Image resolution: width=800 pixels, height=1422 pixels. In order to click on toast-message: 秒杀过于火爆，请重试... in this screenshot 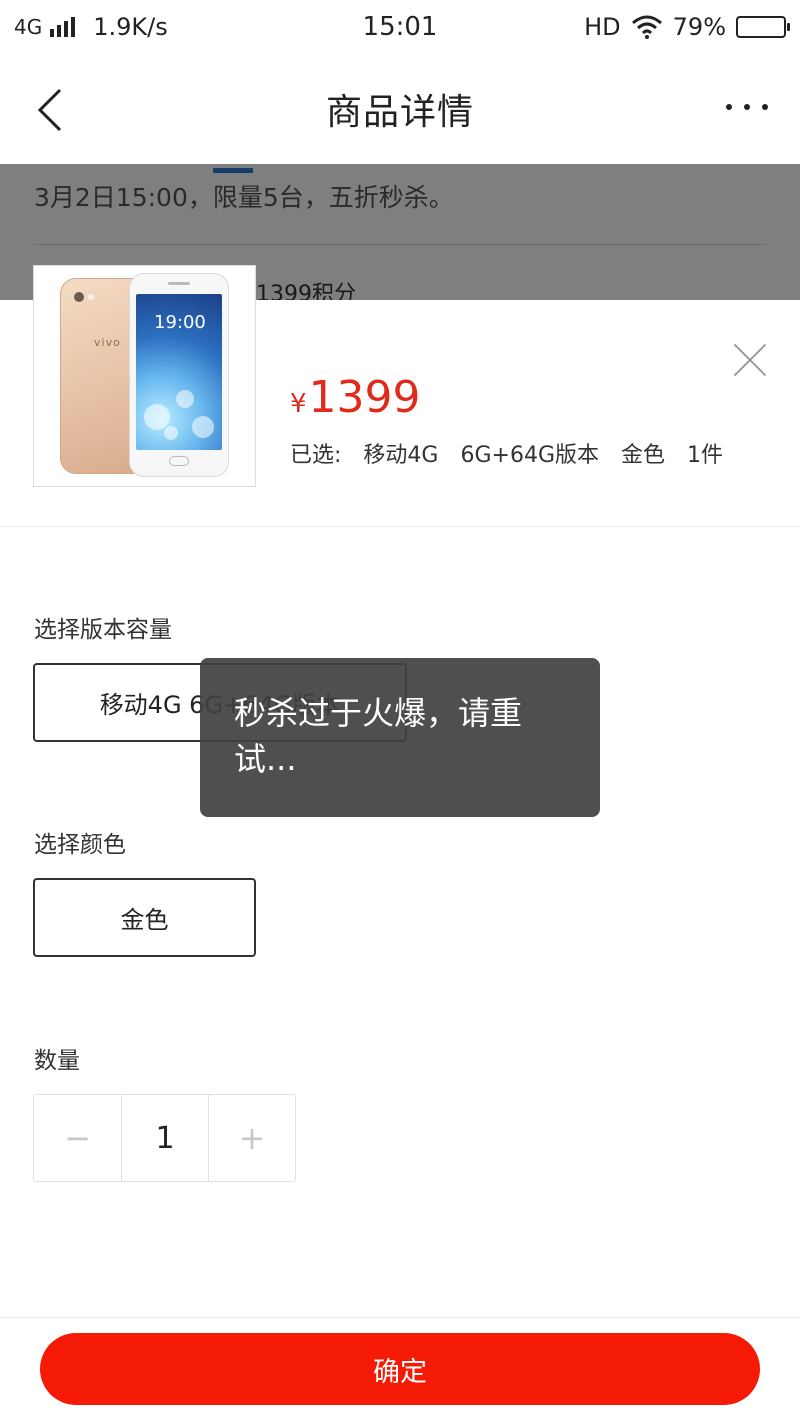, I will do `click(400, 737)`.